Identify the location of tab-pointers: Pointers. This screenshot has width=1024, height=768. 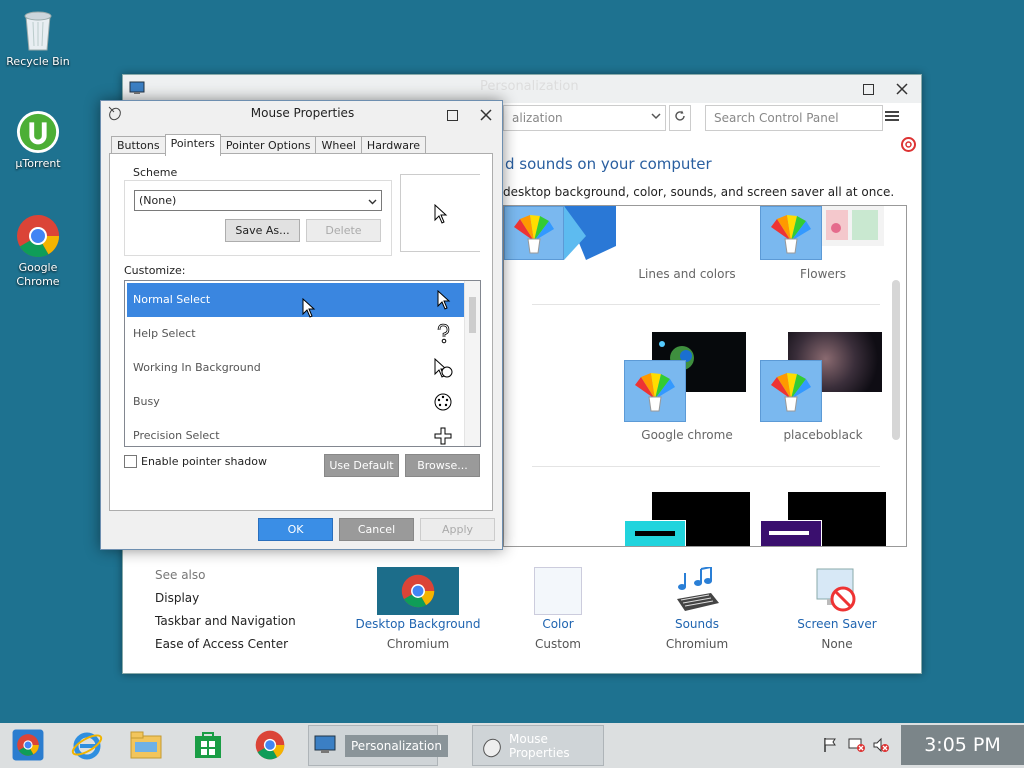
(192, 145).